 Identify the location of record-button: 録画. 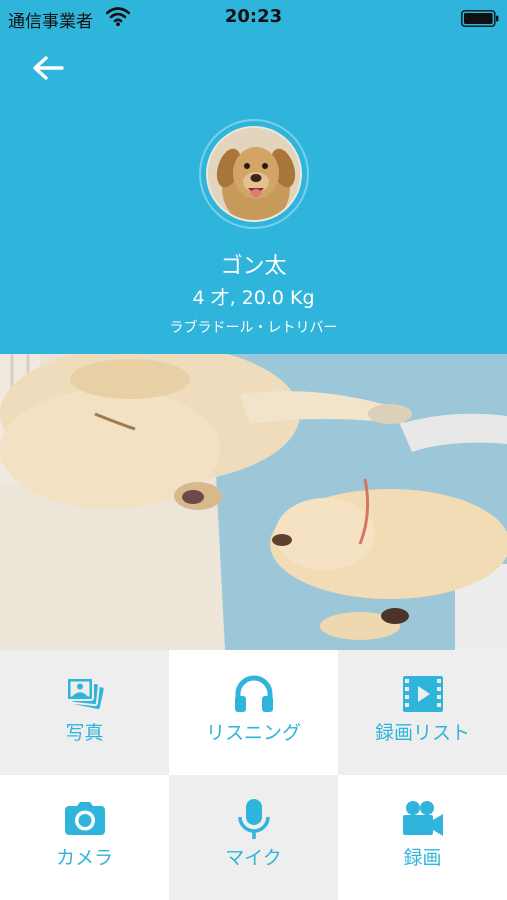
(422, 837).